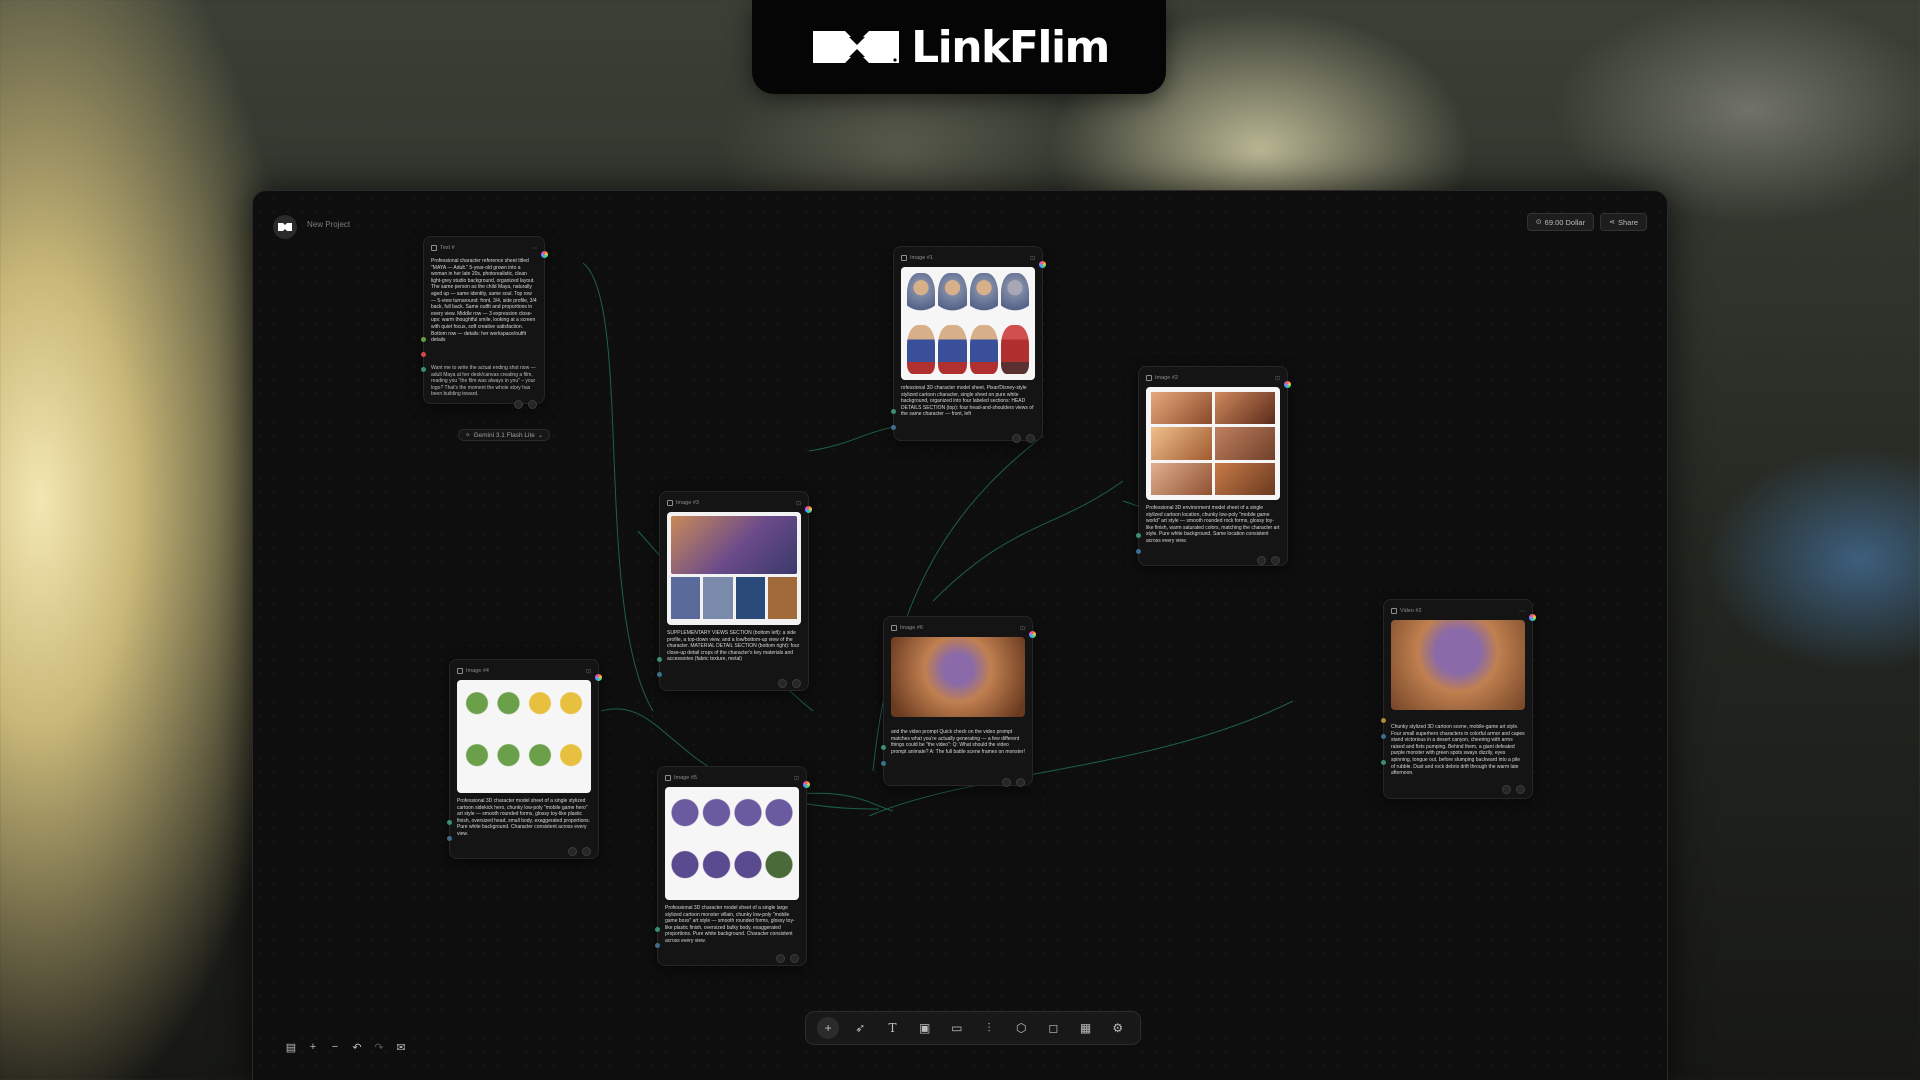 The width and height of the screenshot is (1920, 1080). Describe the element at coordinates (1560, 222) in the screenshot. I see `credits-badge: ⊙ 69.00 Dollar` at that location.